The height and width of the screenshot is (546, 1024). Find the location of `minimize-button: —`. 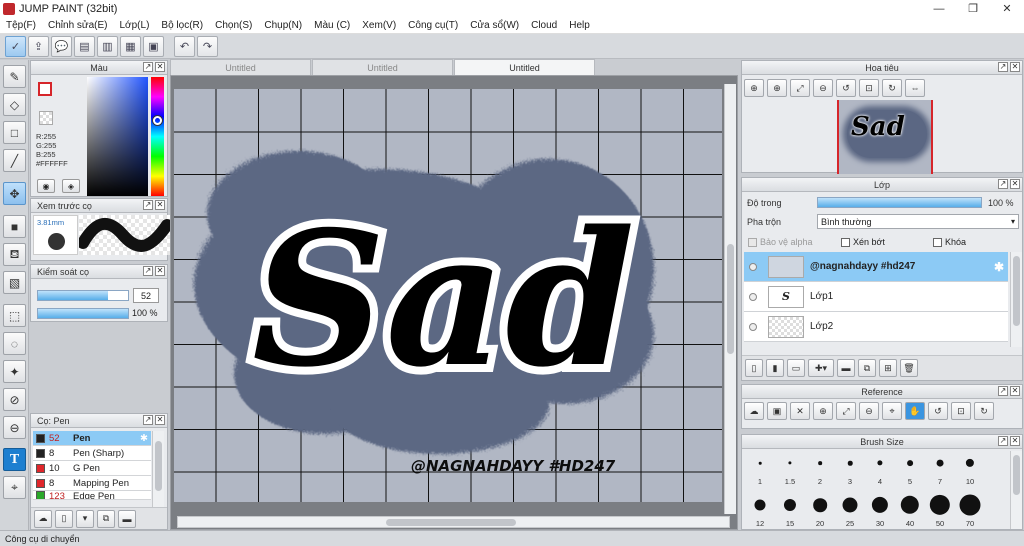

minimize-button: — is located at coordinates (939, 8).